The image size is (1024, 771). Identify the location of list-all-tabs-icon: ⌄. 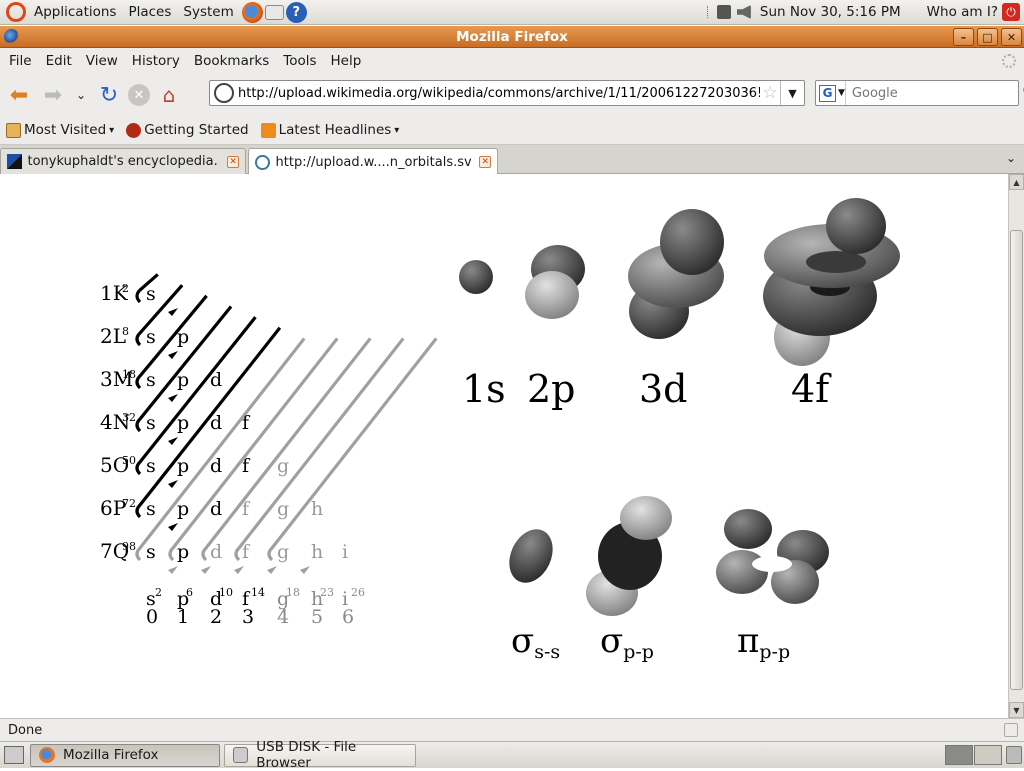
(1011, 158).